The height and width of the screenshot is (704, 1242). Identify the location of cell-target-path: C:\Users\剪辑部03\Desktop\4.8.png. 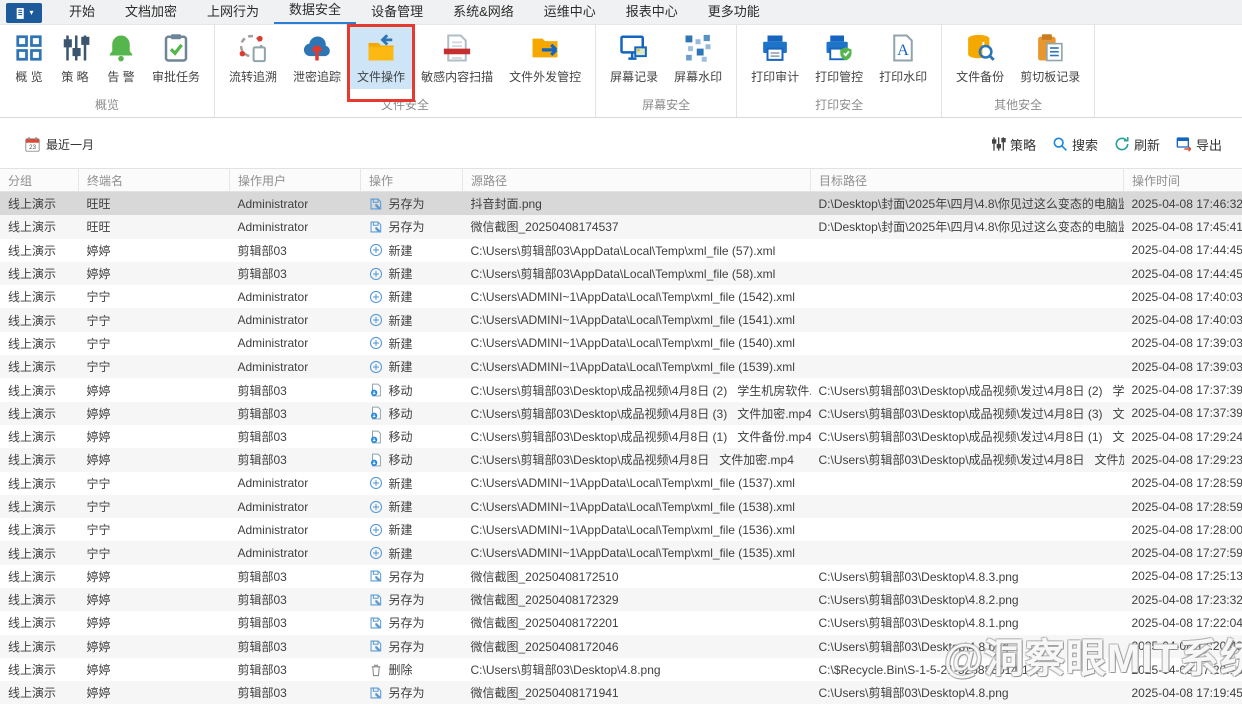
(913, 693).